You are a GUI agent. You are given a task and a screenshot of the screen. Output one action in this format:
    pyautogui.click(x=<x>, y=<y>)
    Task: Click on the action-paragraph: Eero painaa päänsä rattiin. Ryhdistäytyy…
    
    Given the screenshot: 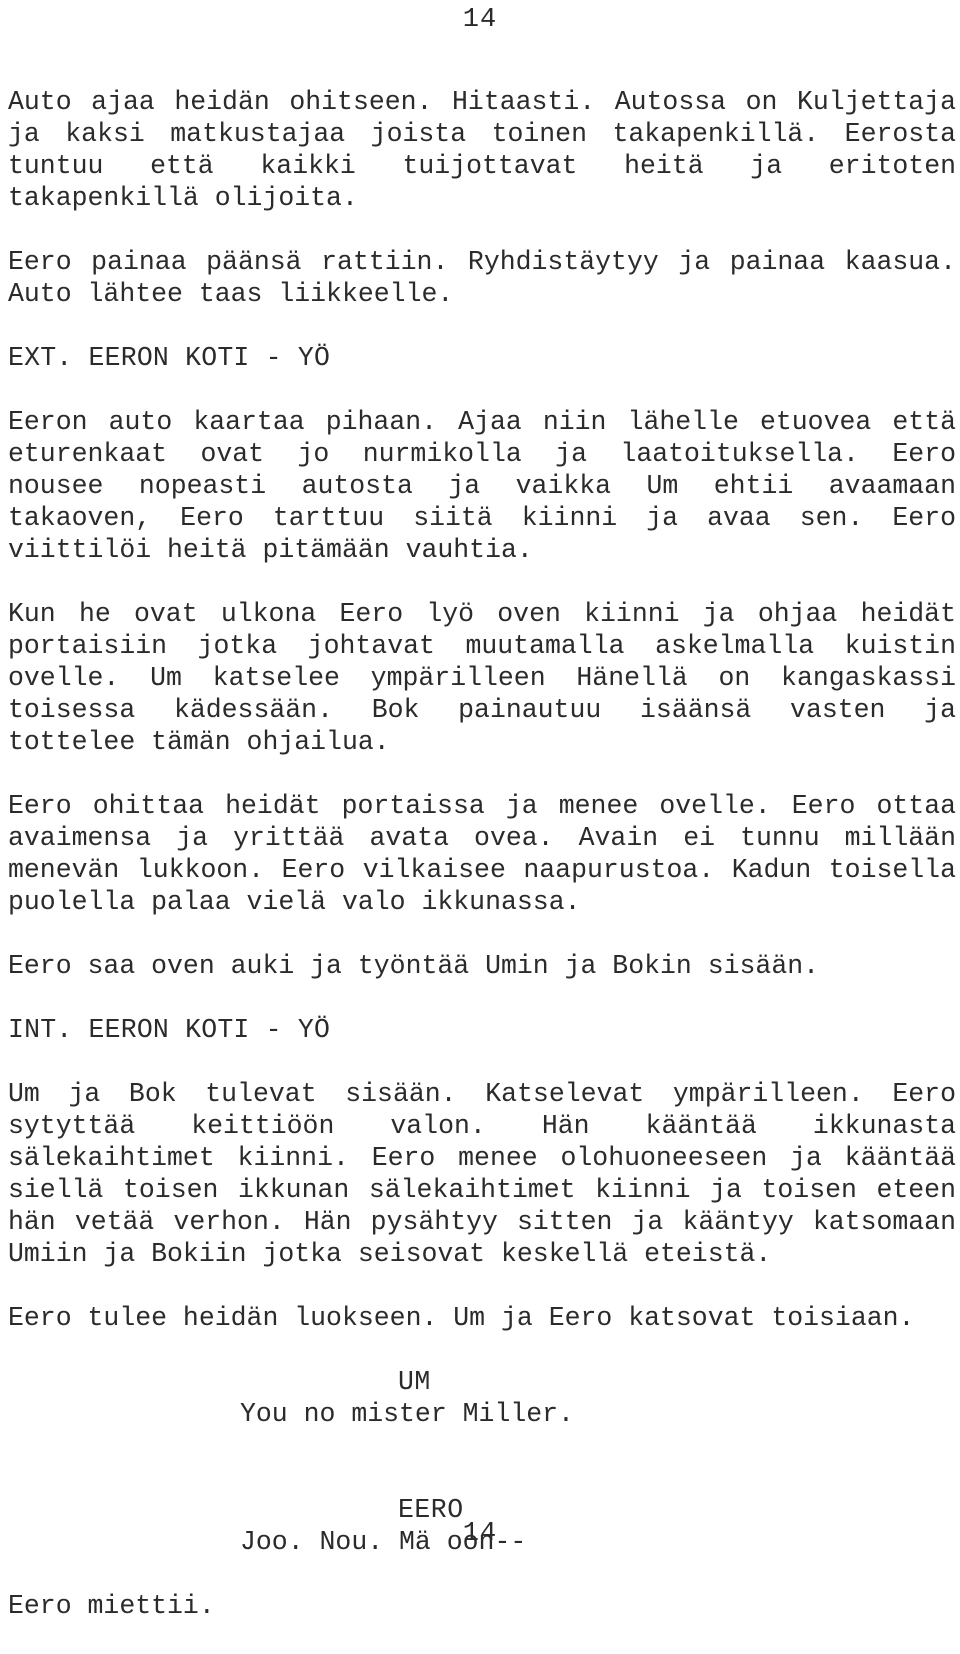 What is the action you would take?
    pyautogui.click(x=482, y=278)
    